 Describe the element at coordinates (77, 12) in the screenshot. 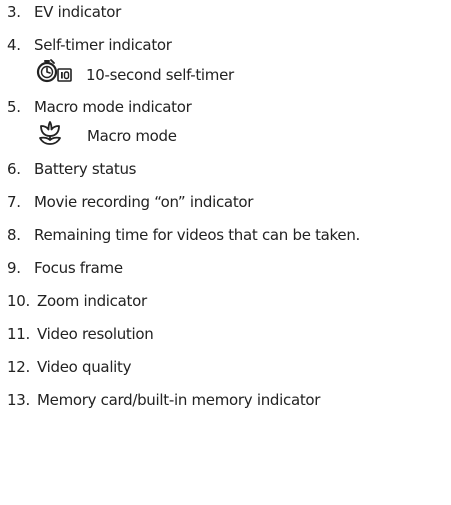

I see `item-label: EV indicator` at that location.